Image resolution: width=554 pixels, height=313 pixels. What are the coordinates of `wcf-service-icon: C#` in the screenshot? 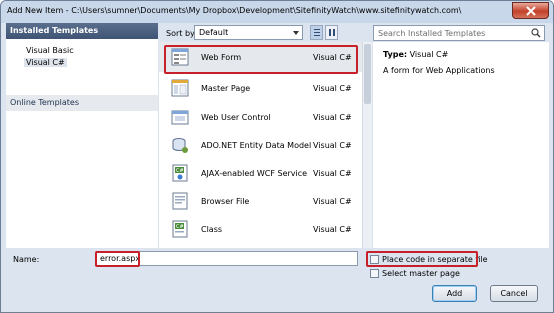 It's located at (180, 173).